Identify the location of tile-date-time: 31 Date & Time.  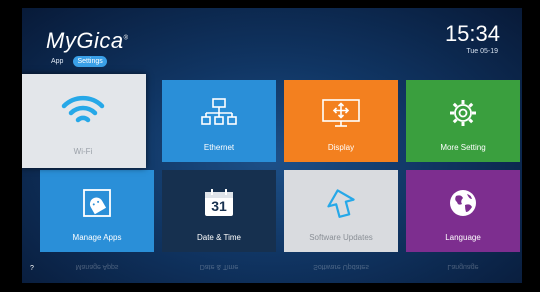
(219, 211).